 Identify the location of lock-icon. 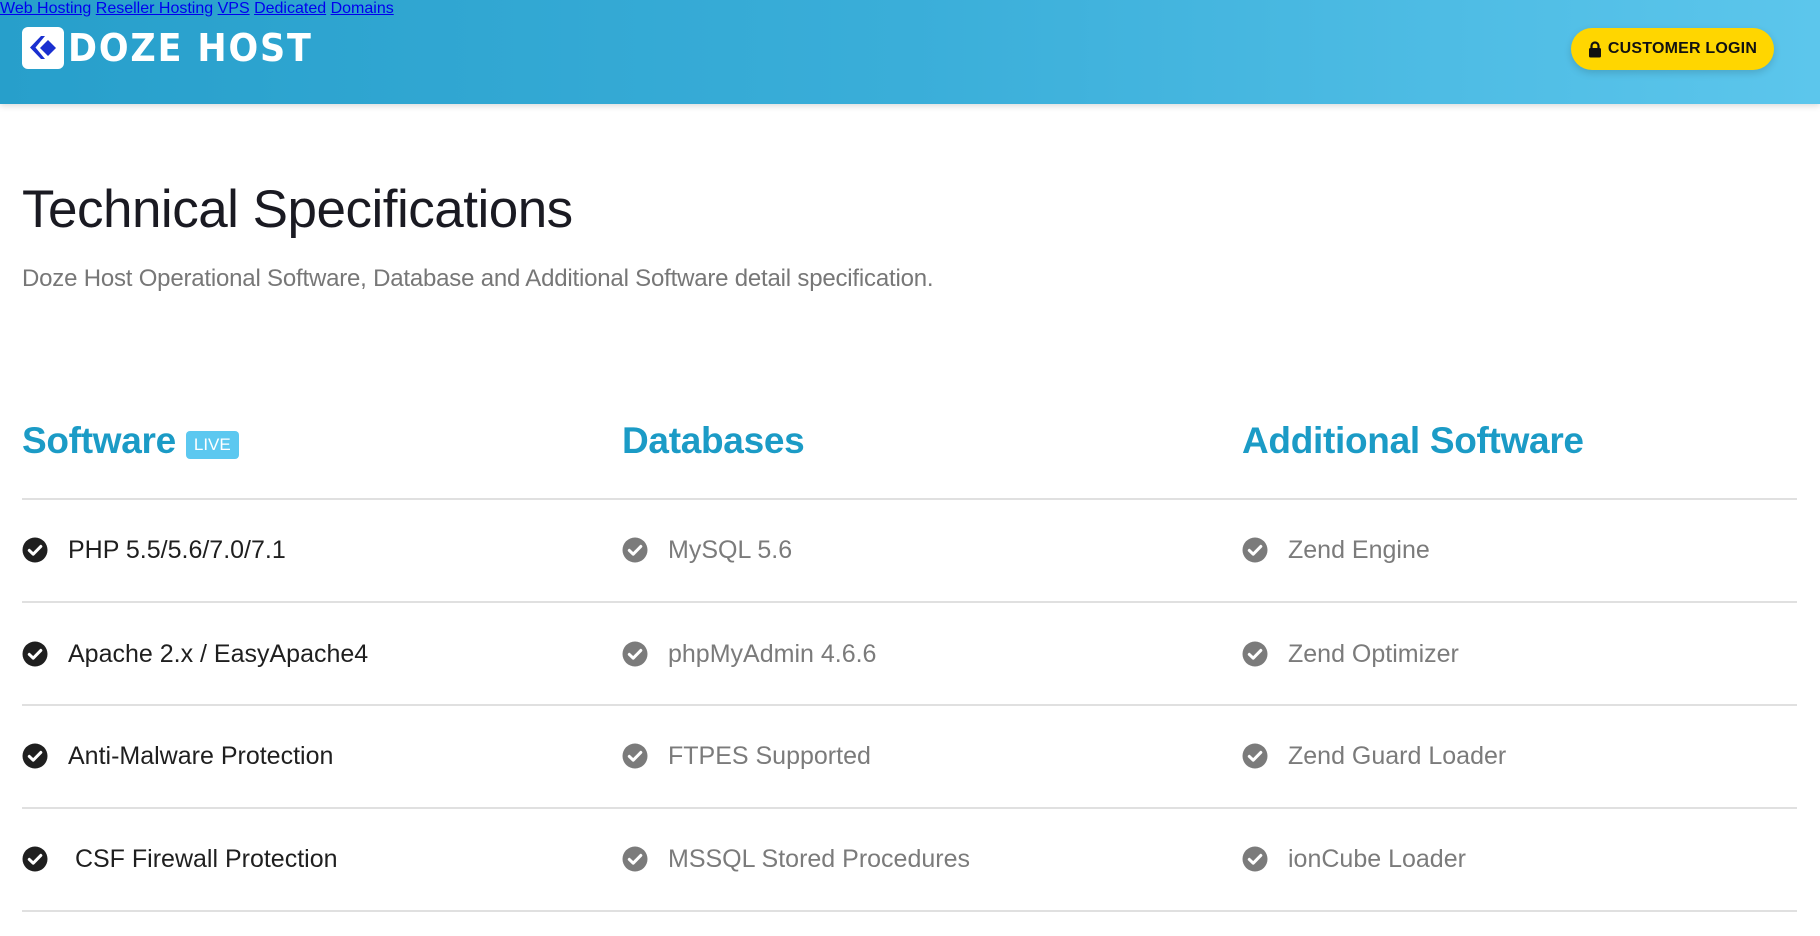
(1595, 49).